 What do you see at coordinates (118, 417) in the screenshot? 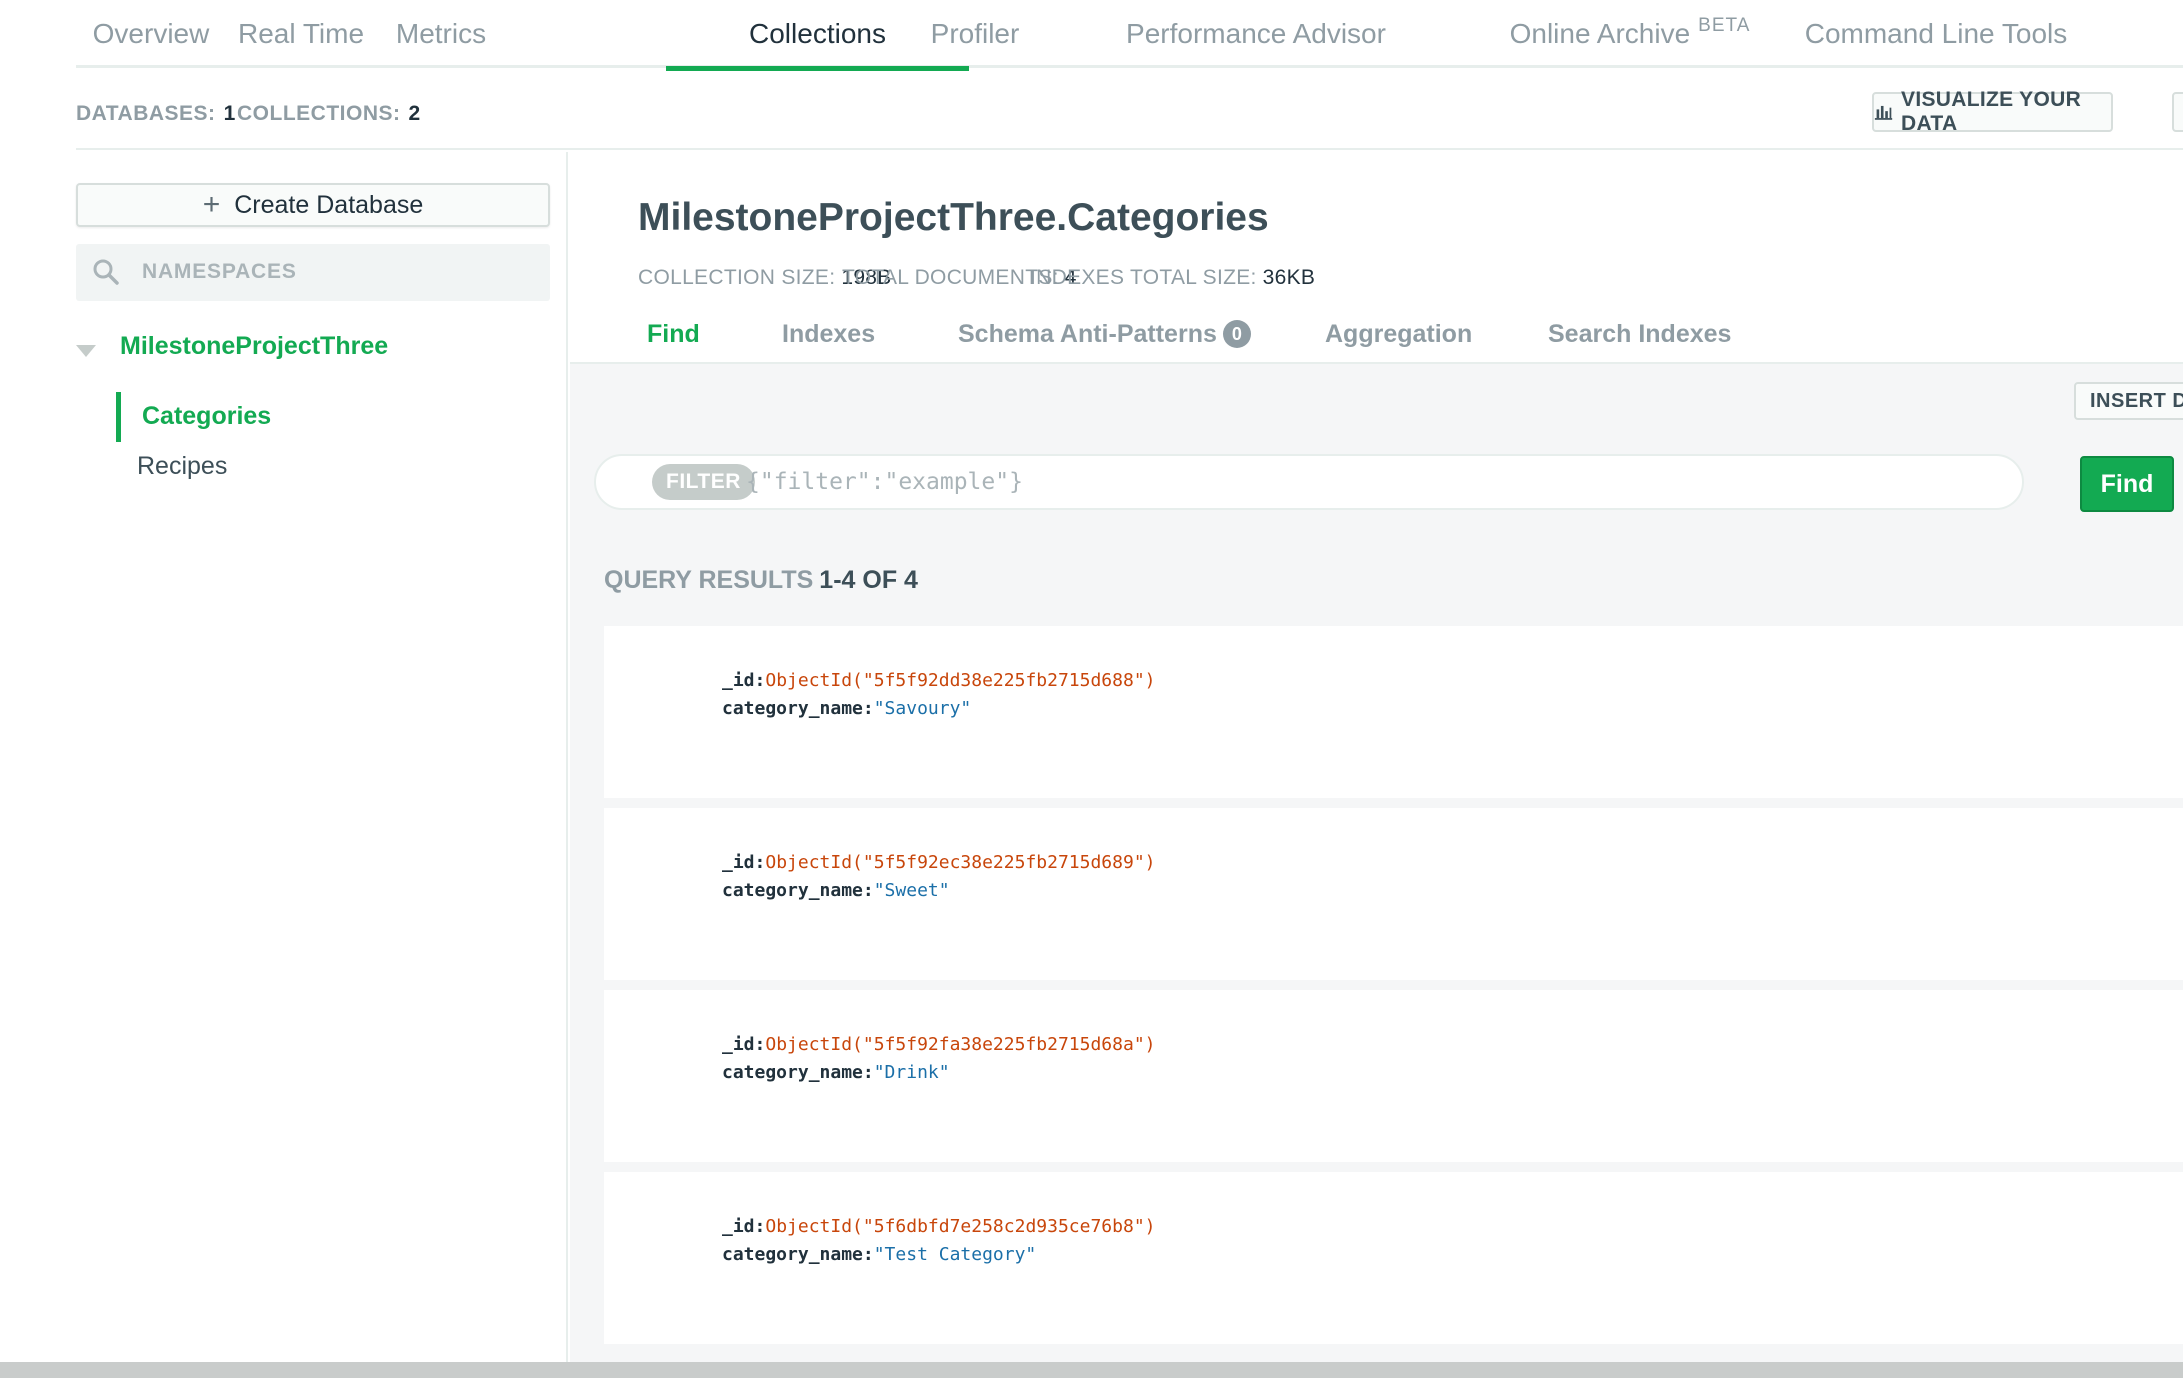
I see `active-collection-indicator` at bounding box center [118, 417].